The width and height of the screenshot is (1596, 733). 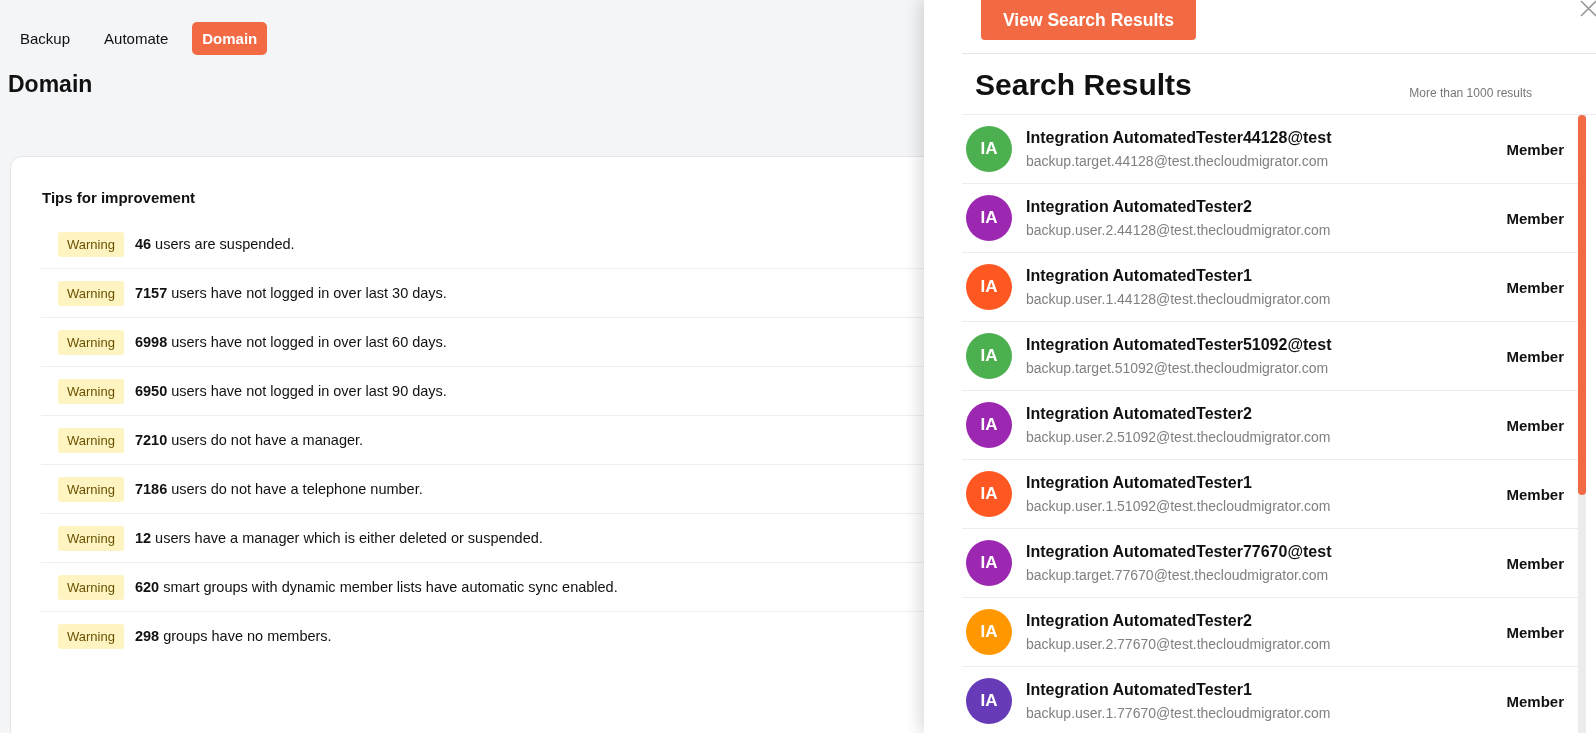 I want to click on close-icon, so click(x=1587, y=9).